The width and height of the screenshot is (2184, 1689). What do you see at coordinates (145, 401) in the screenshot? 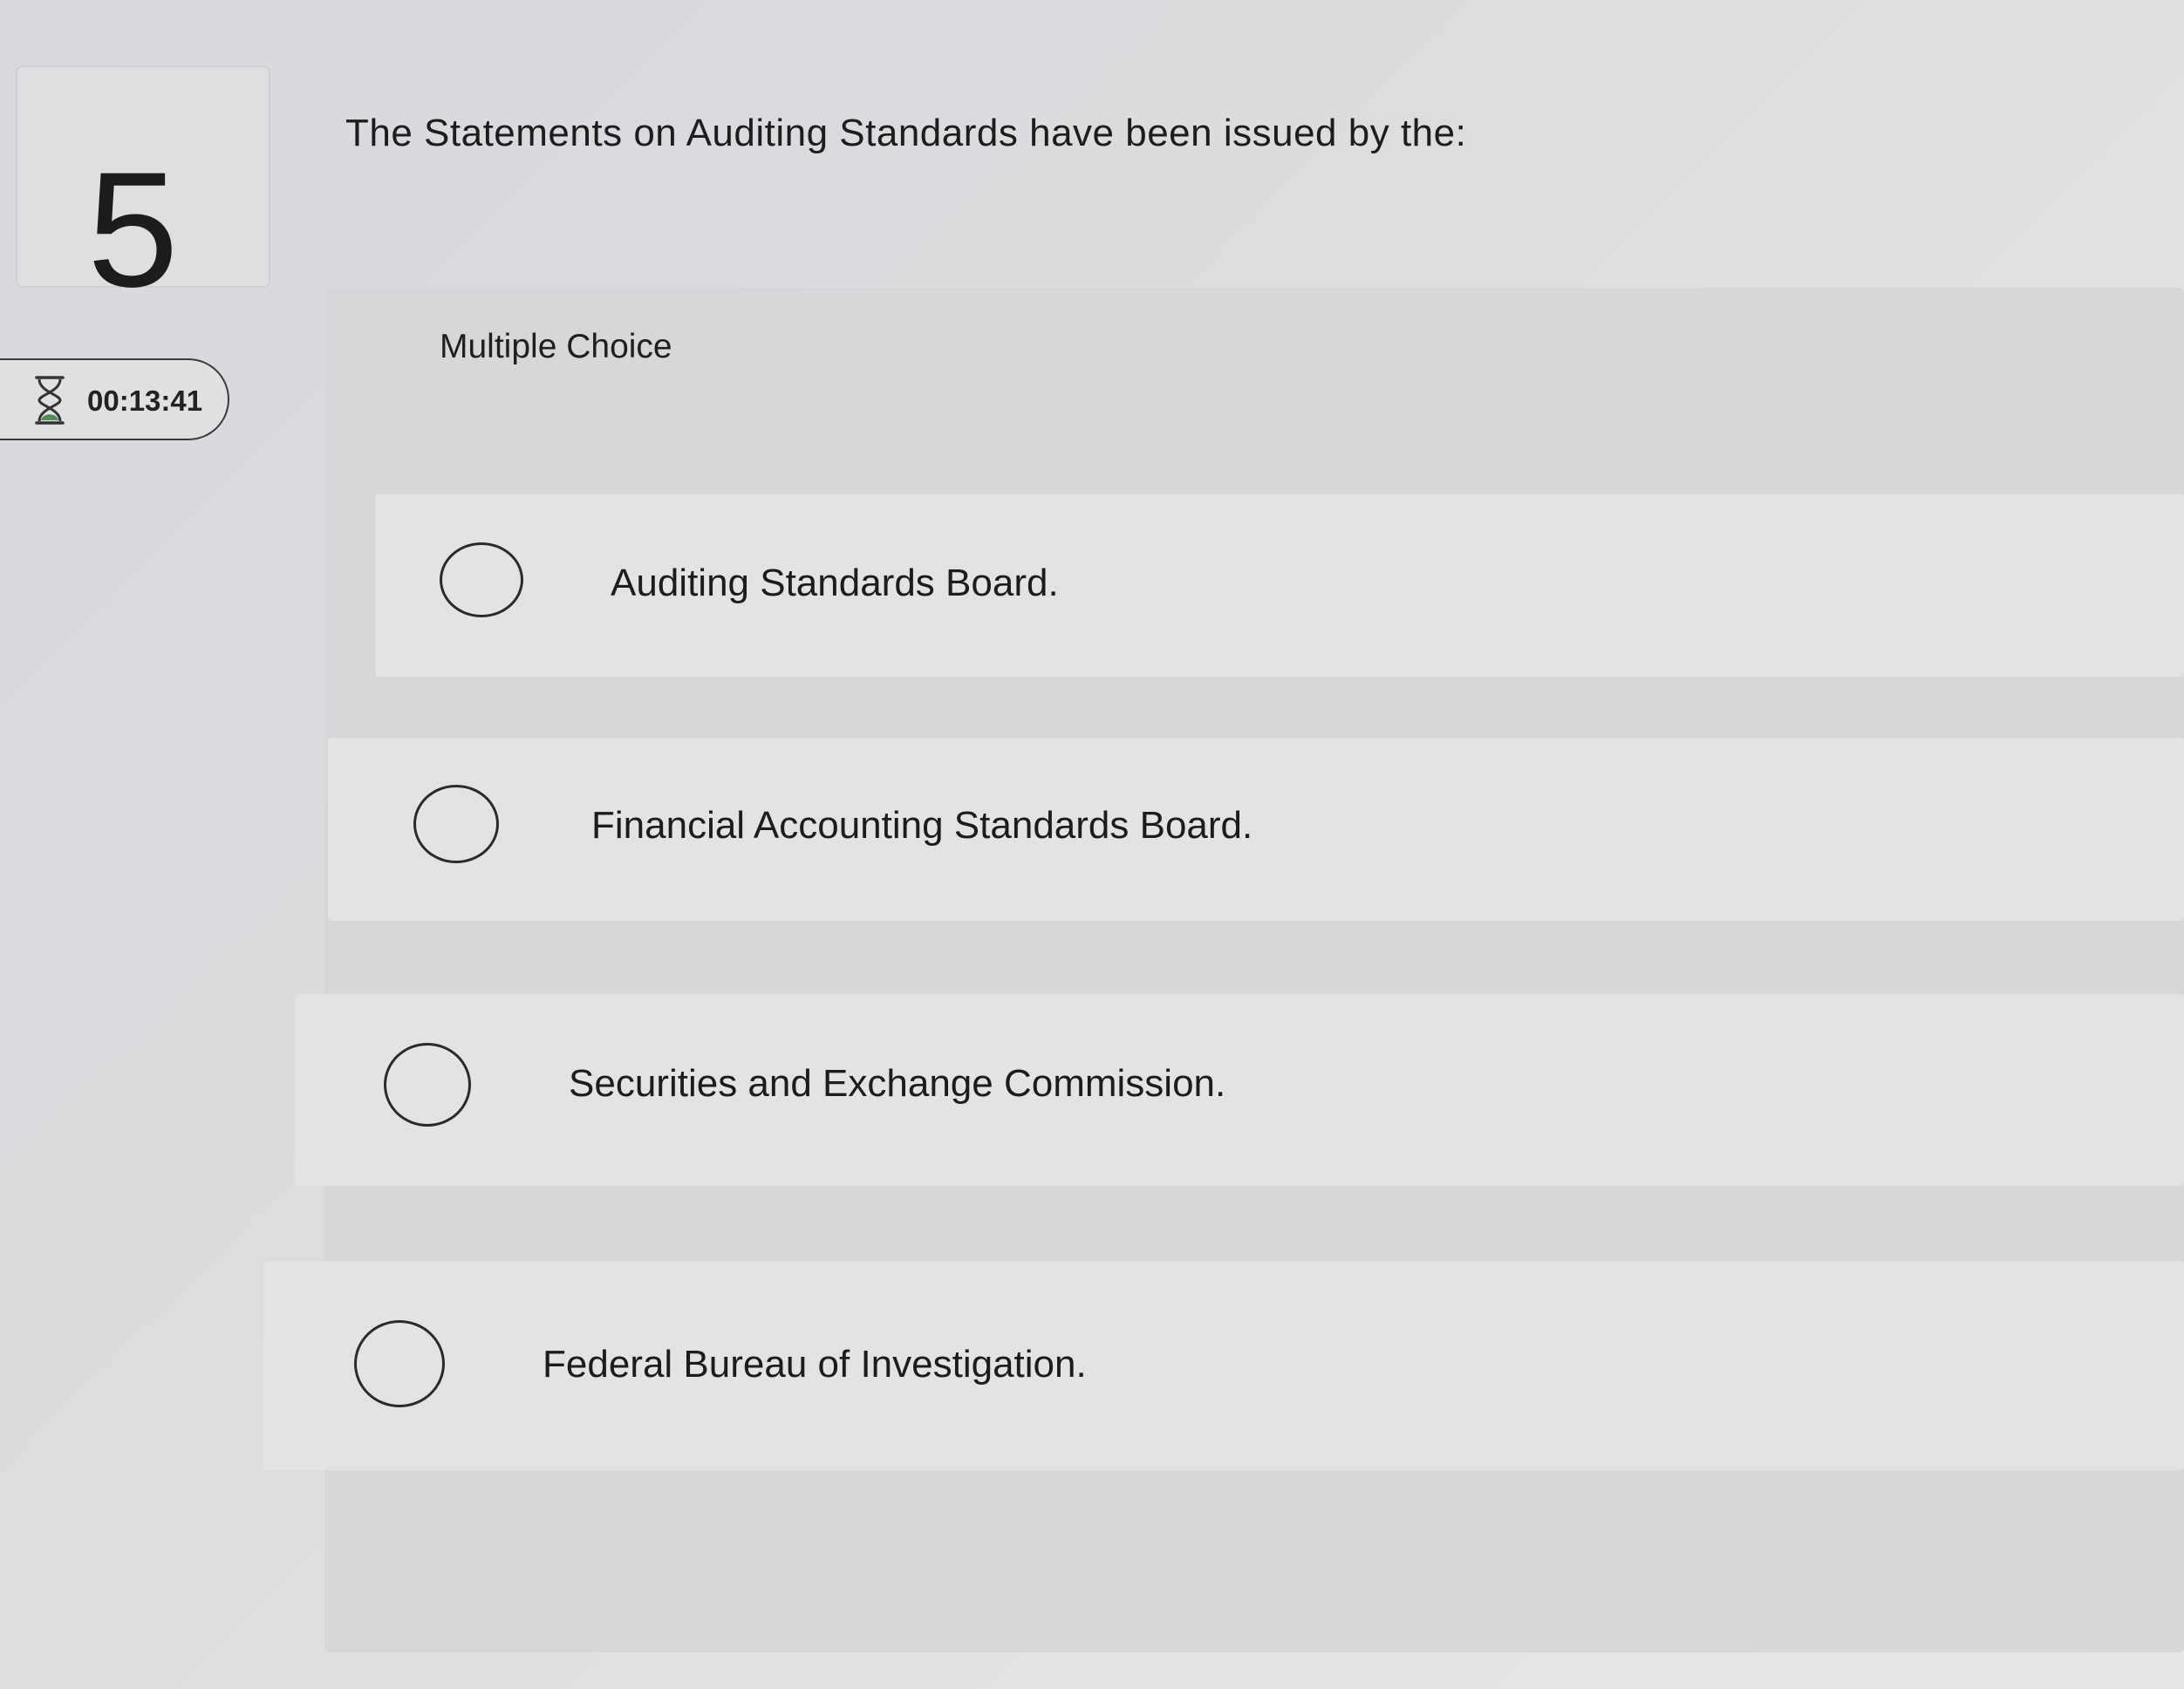
I see `timer-value: 00:13:41` at bounding box center [145, 401].